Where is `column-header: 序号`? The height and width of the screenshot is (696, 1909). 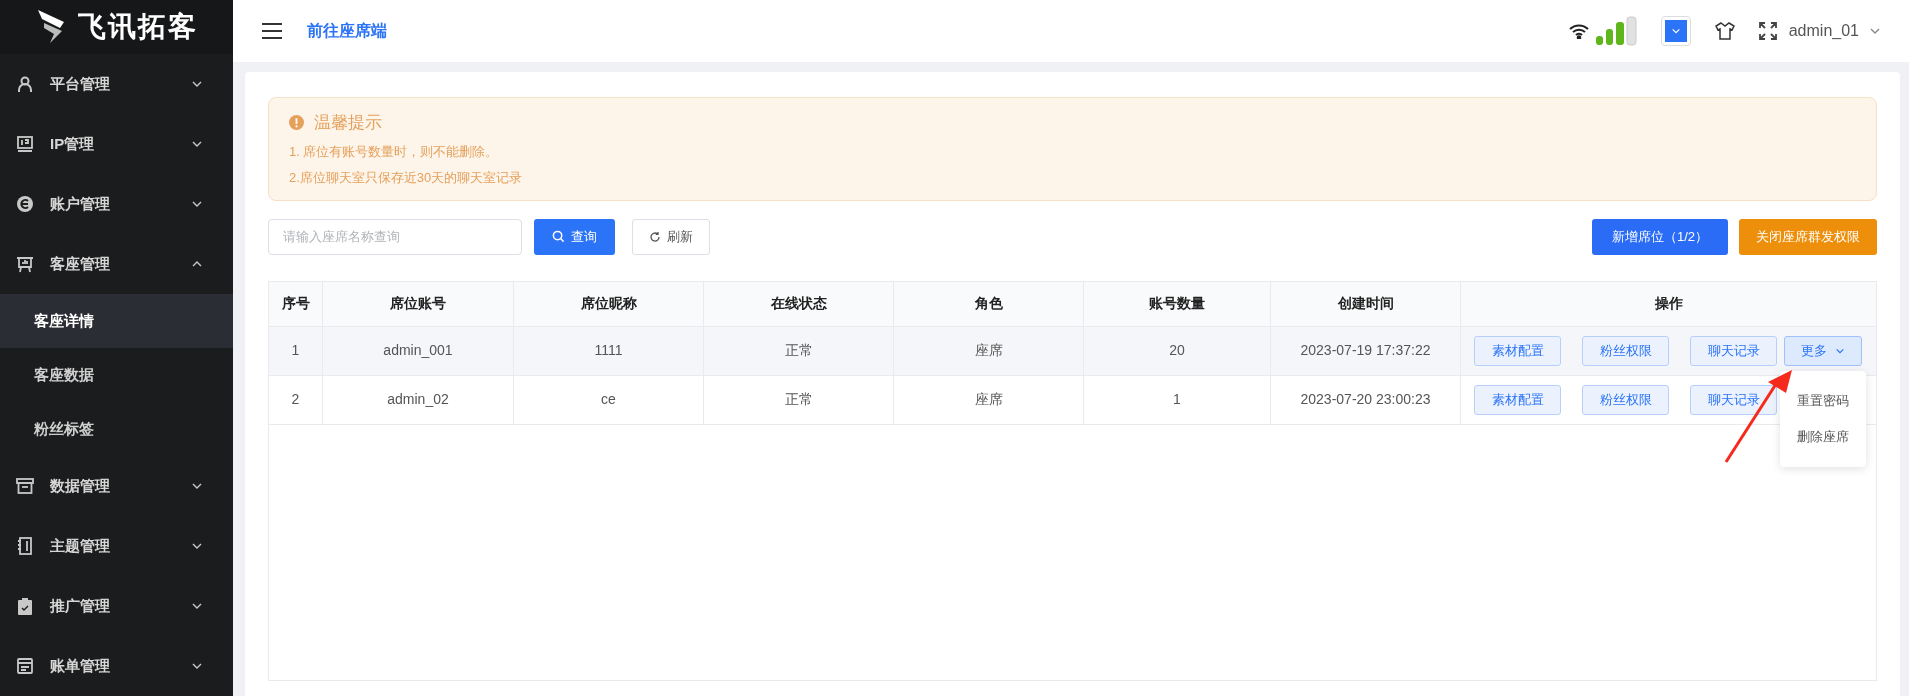
column-header: 序号 is located at coordinates (296, 303).